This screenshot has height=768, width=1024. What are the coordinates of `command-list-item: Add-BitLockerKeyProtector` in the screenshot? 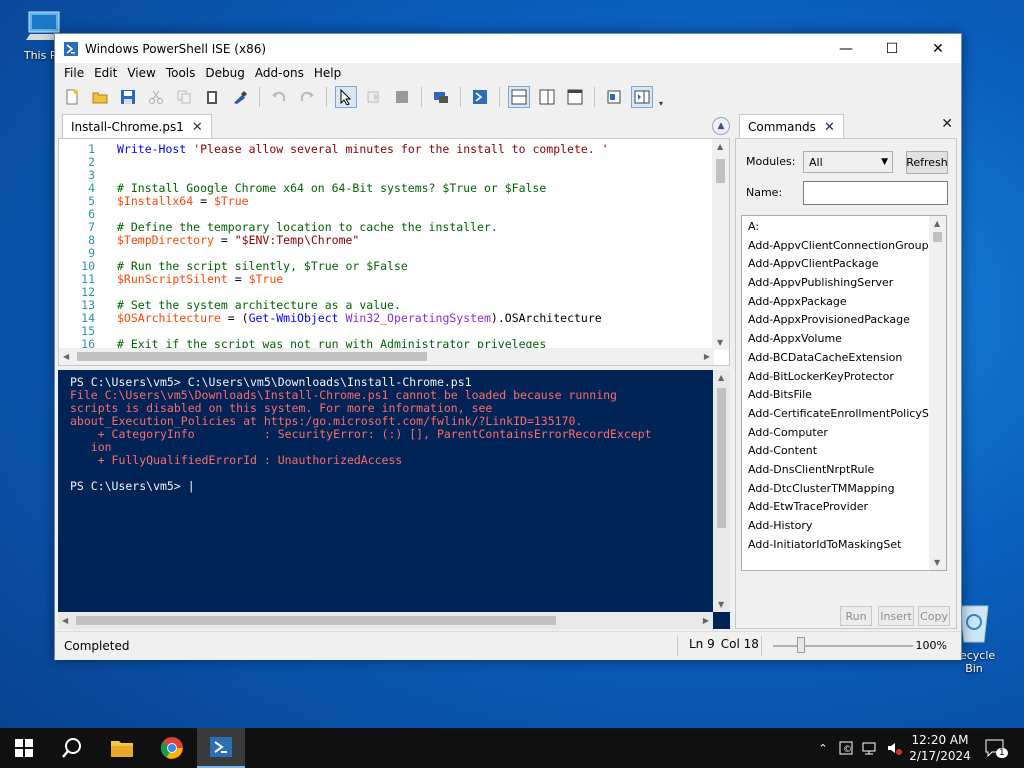 It's located at (838, 377).